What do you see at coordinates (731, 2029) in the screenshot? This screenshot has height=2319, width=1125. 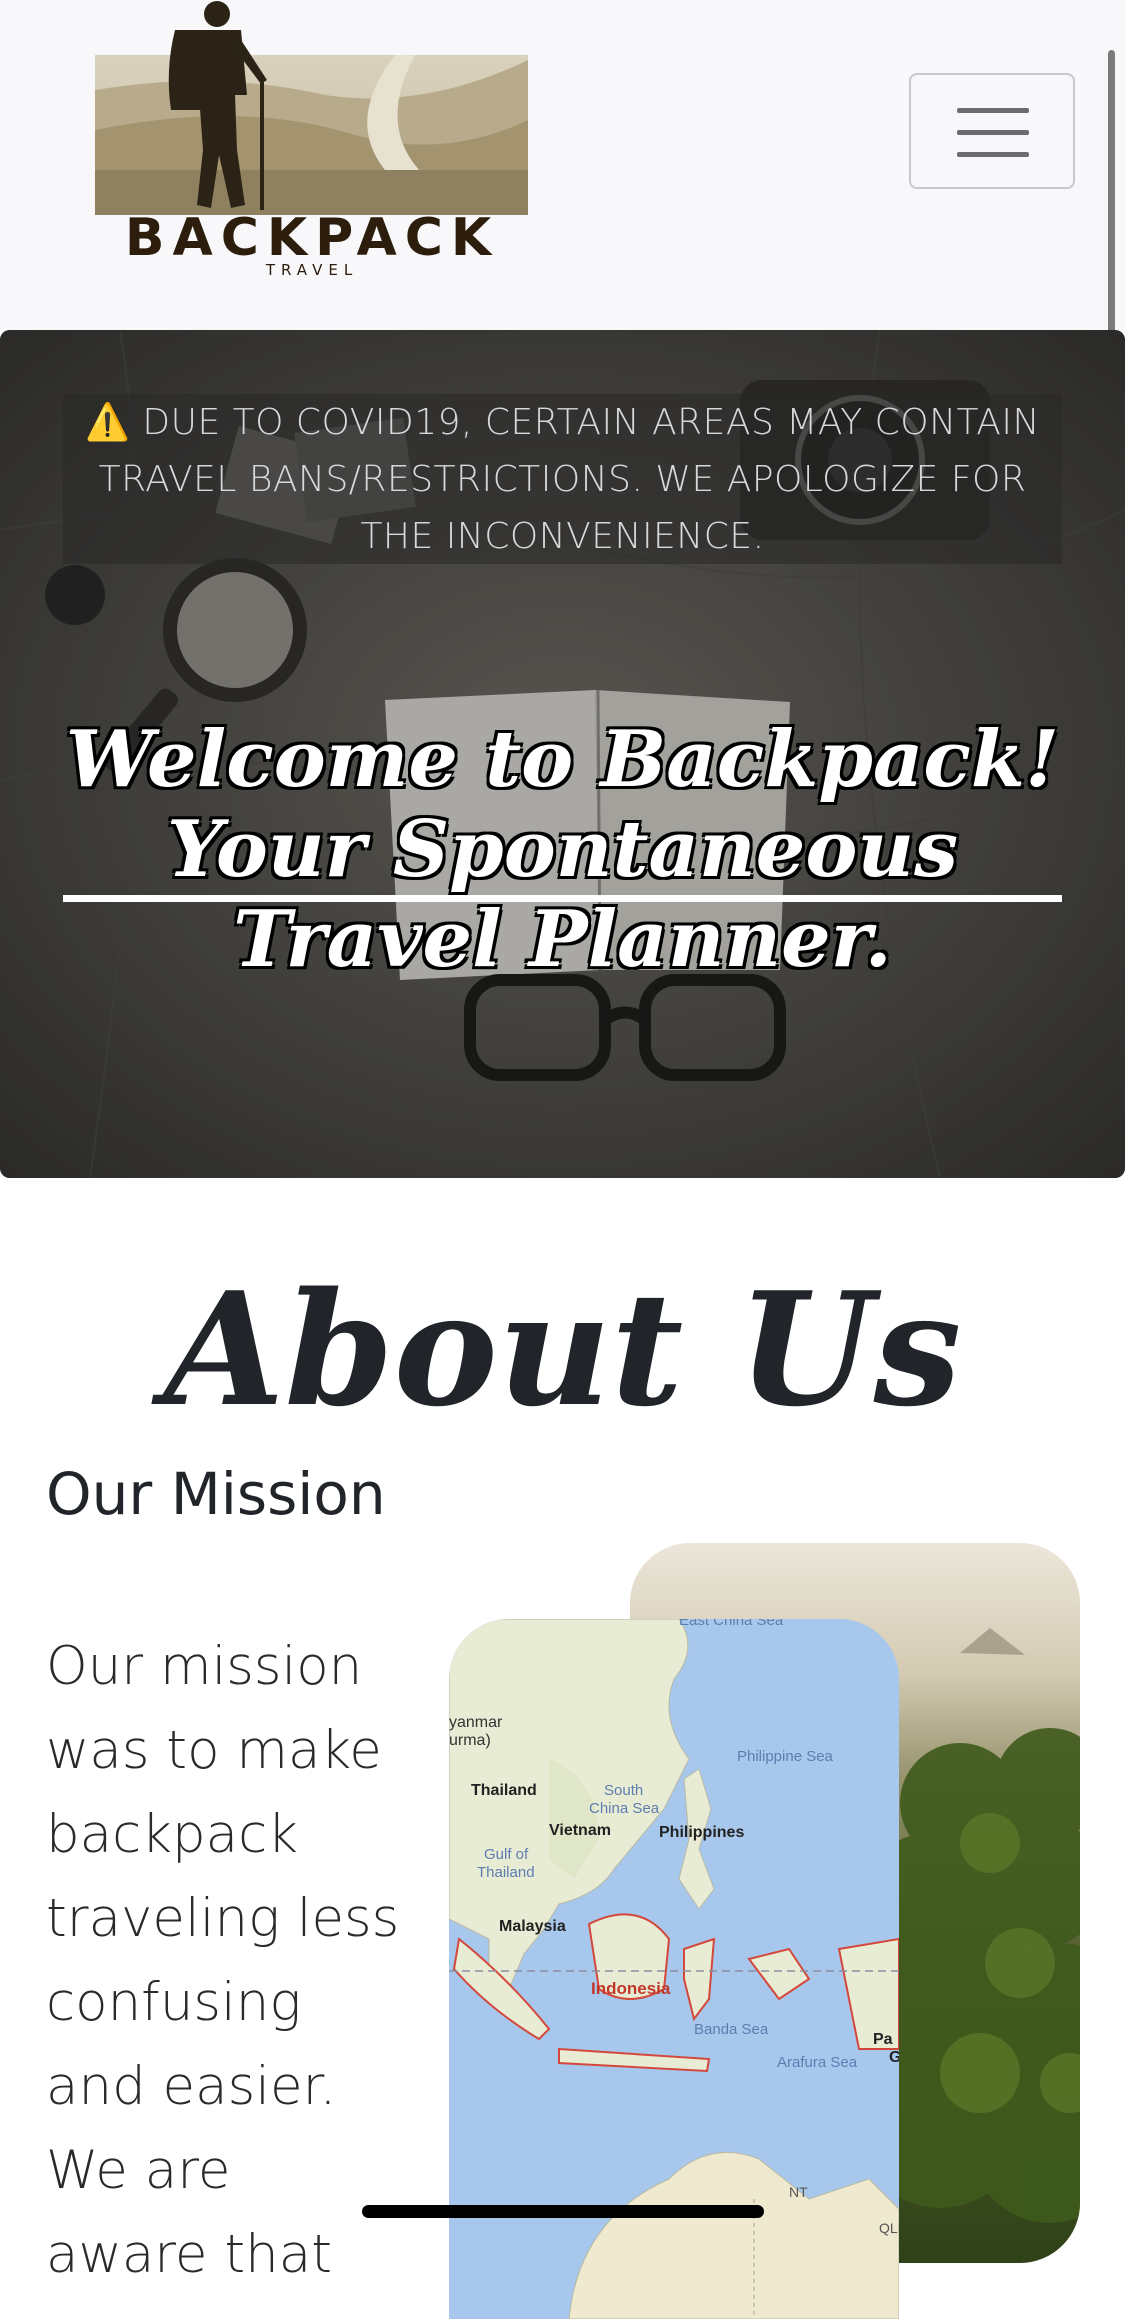 I see `map-label: Banda Sea` at bounding box center [731, 2029].